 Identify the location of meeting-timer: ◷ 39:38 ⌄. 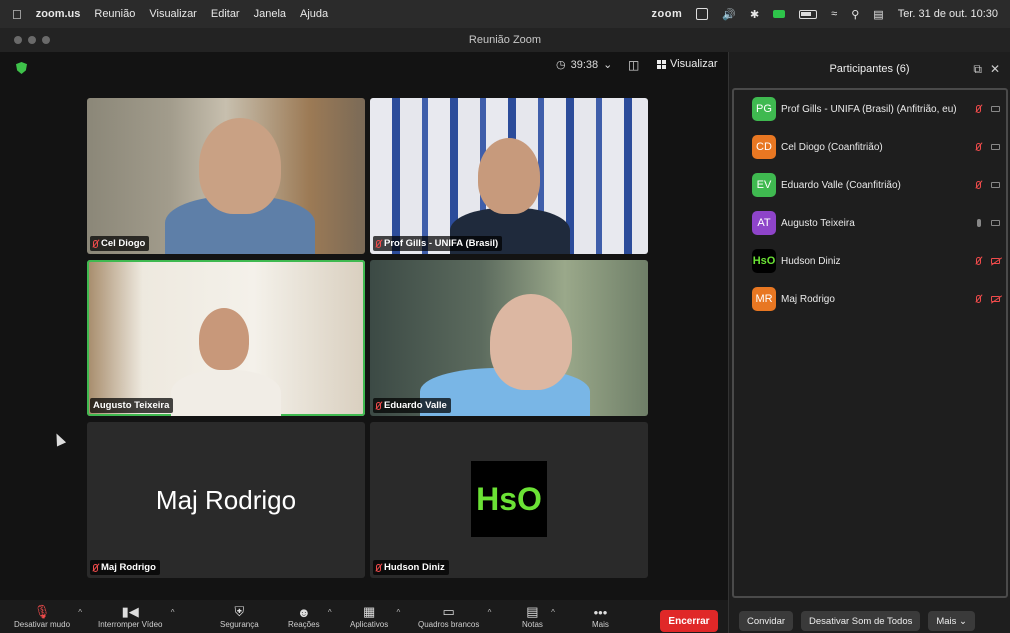
(584, 65).